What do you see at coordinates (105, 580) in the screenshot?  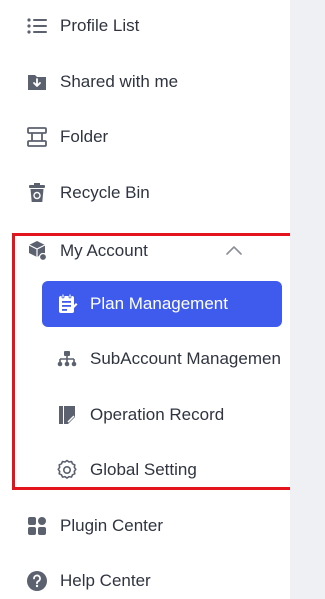 I see `nav-item-label: Help Center` at bounding box center [105, 580].